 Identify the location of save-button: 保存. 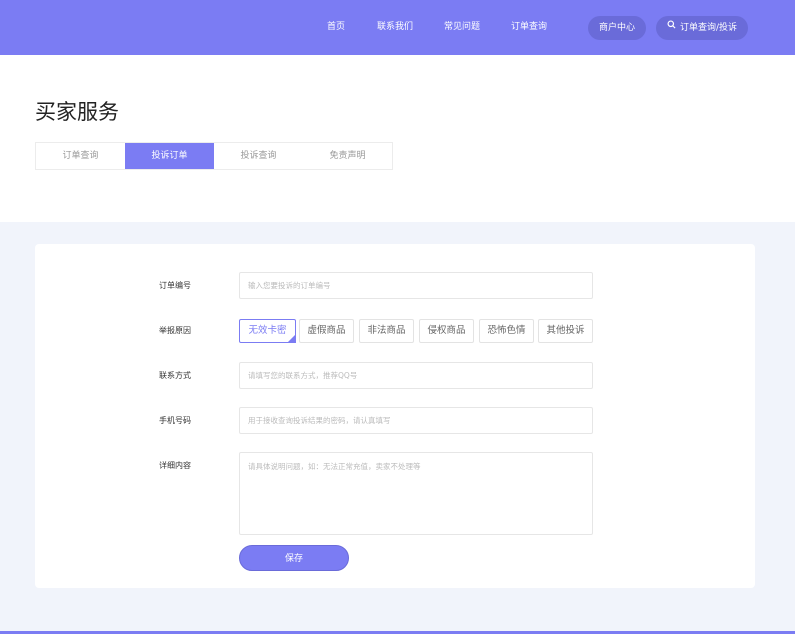
(294, 558).